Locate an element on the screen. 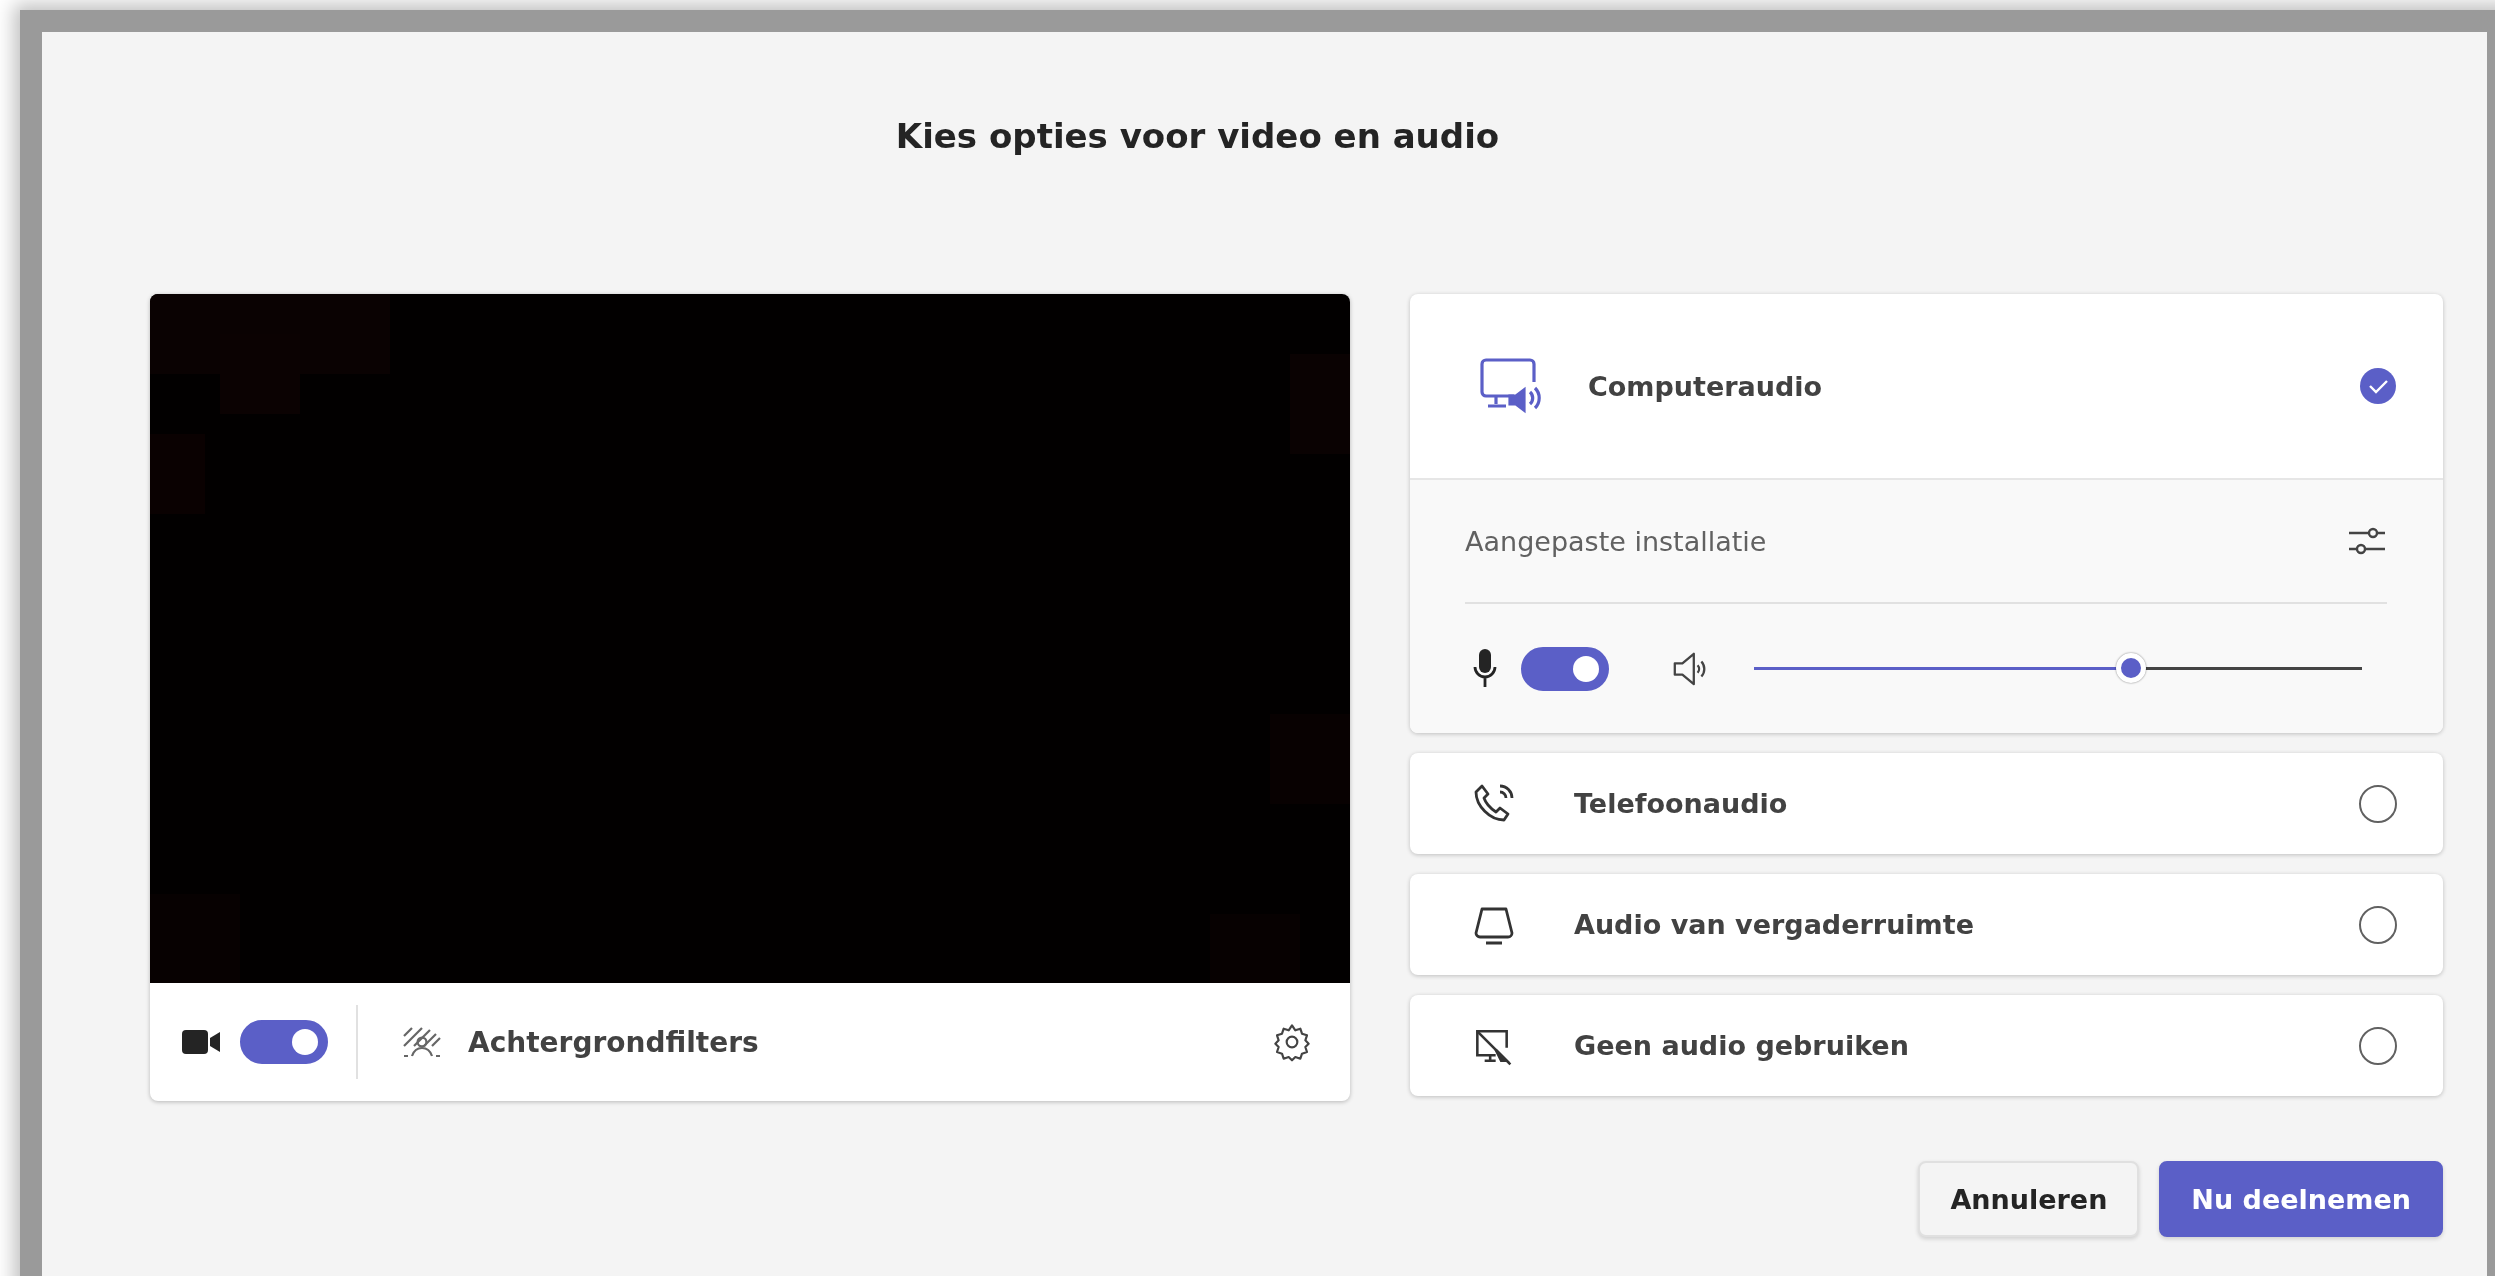  cancel-button: Annuleren is located at coordinates (2029, 1199).